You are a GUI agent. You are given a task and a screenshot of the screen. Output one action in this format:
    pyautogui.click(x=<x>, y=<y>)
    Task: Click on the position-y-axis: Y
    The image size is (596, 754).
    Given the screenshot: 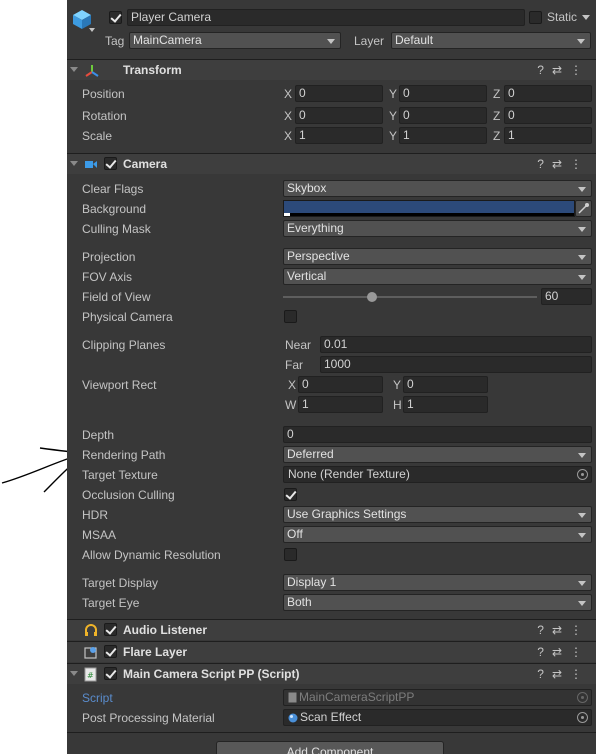 What is the action you would take?
    pyautogui.click(x=393, y=94)
    